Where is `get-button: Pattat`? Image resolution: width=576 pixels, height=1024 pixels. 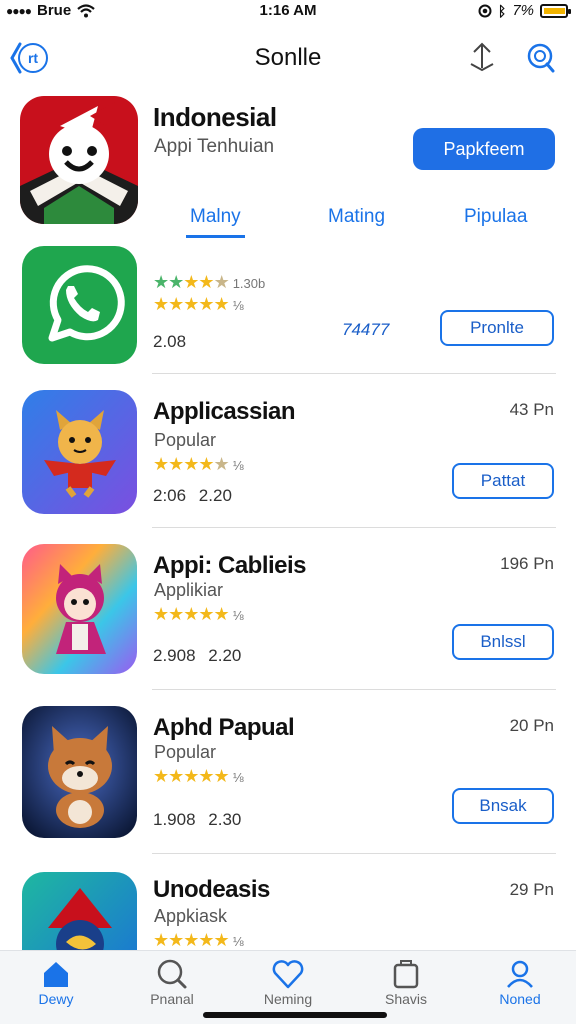 get-button: Pattat is located at coordinates (503, 481).